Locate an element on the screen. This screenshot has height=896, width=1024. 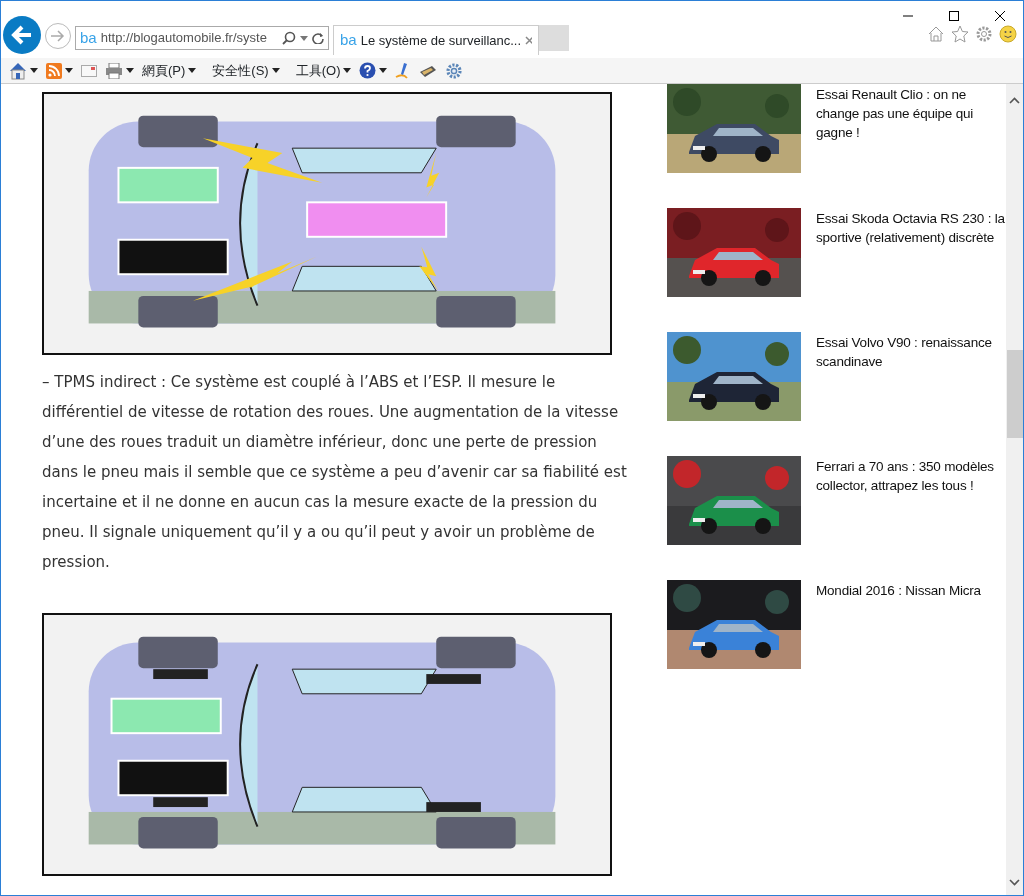
menu-button: 工具(O) is located at coordinates (323, 70).